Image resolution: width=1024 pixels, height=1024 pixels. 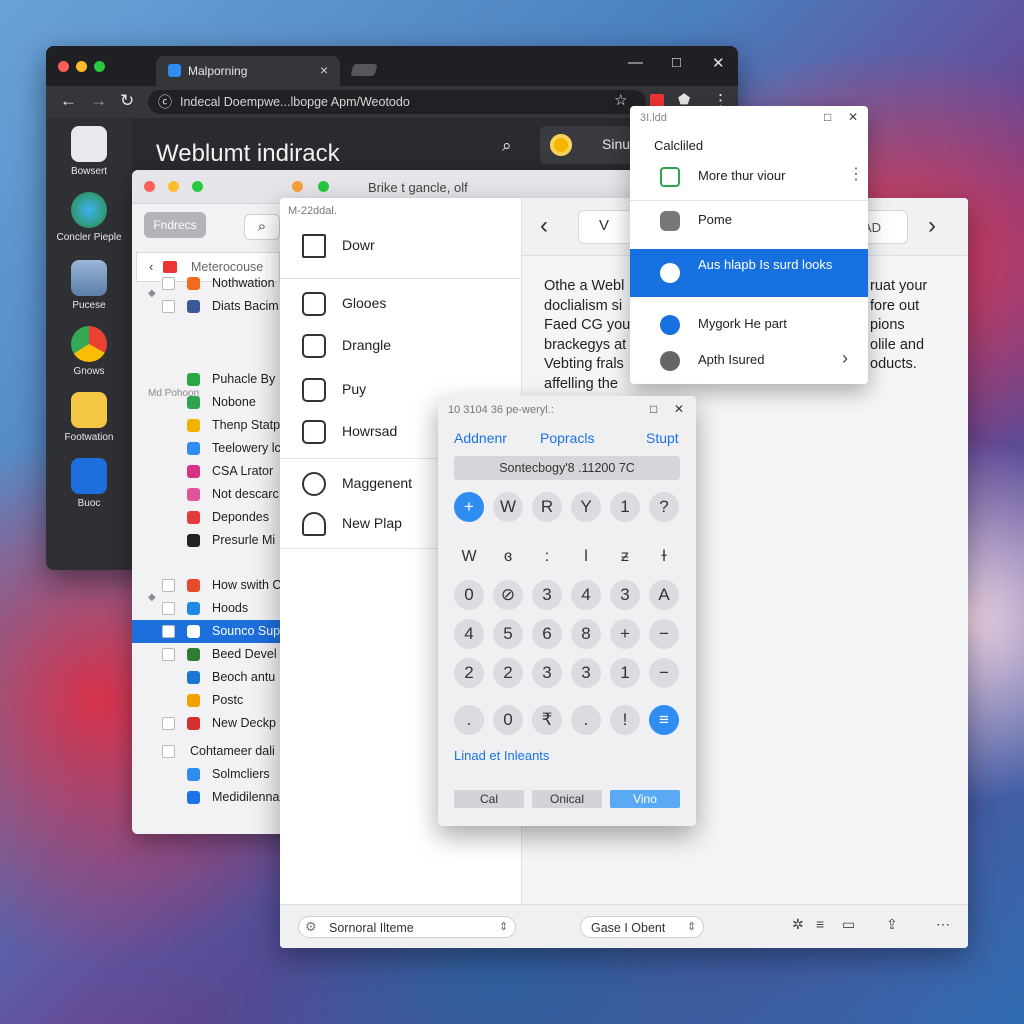 I want to click on calc-key: +, so click(x=625, y=634).